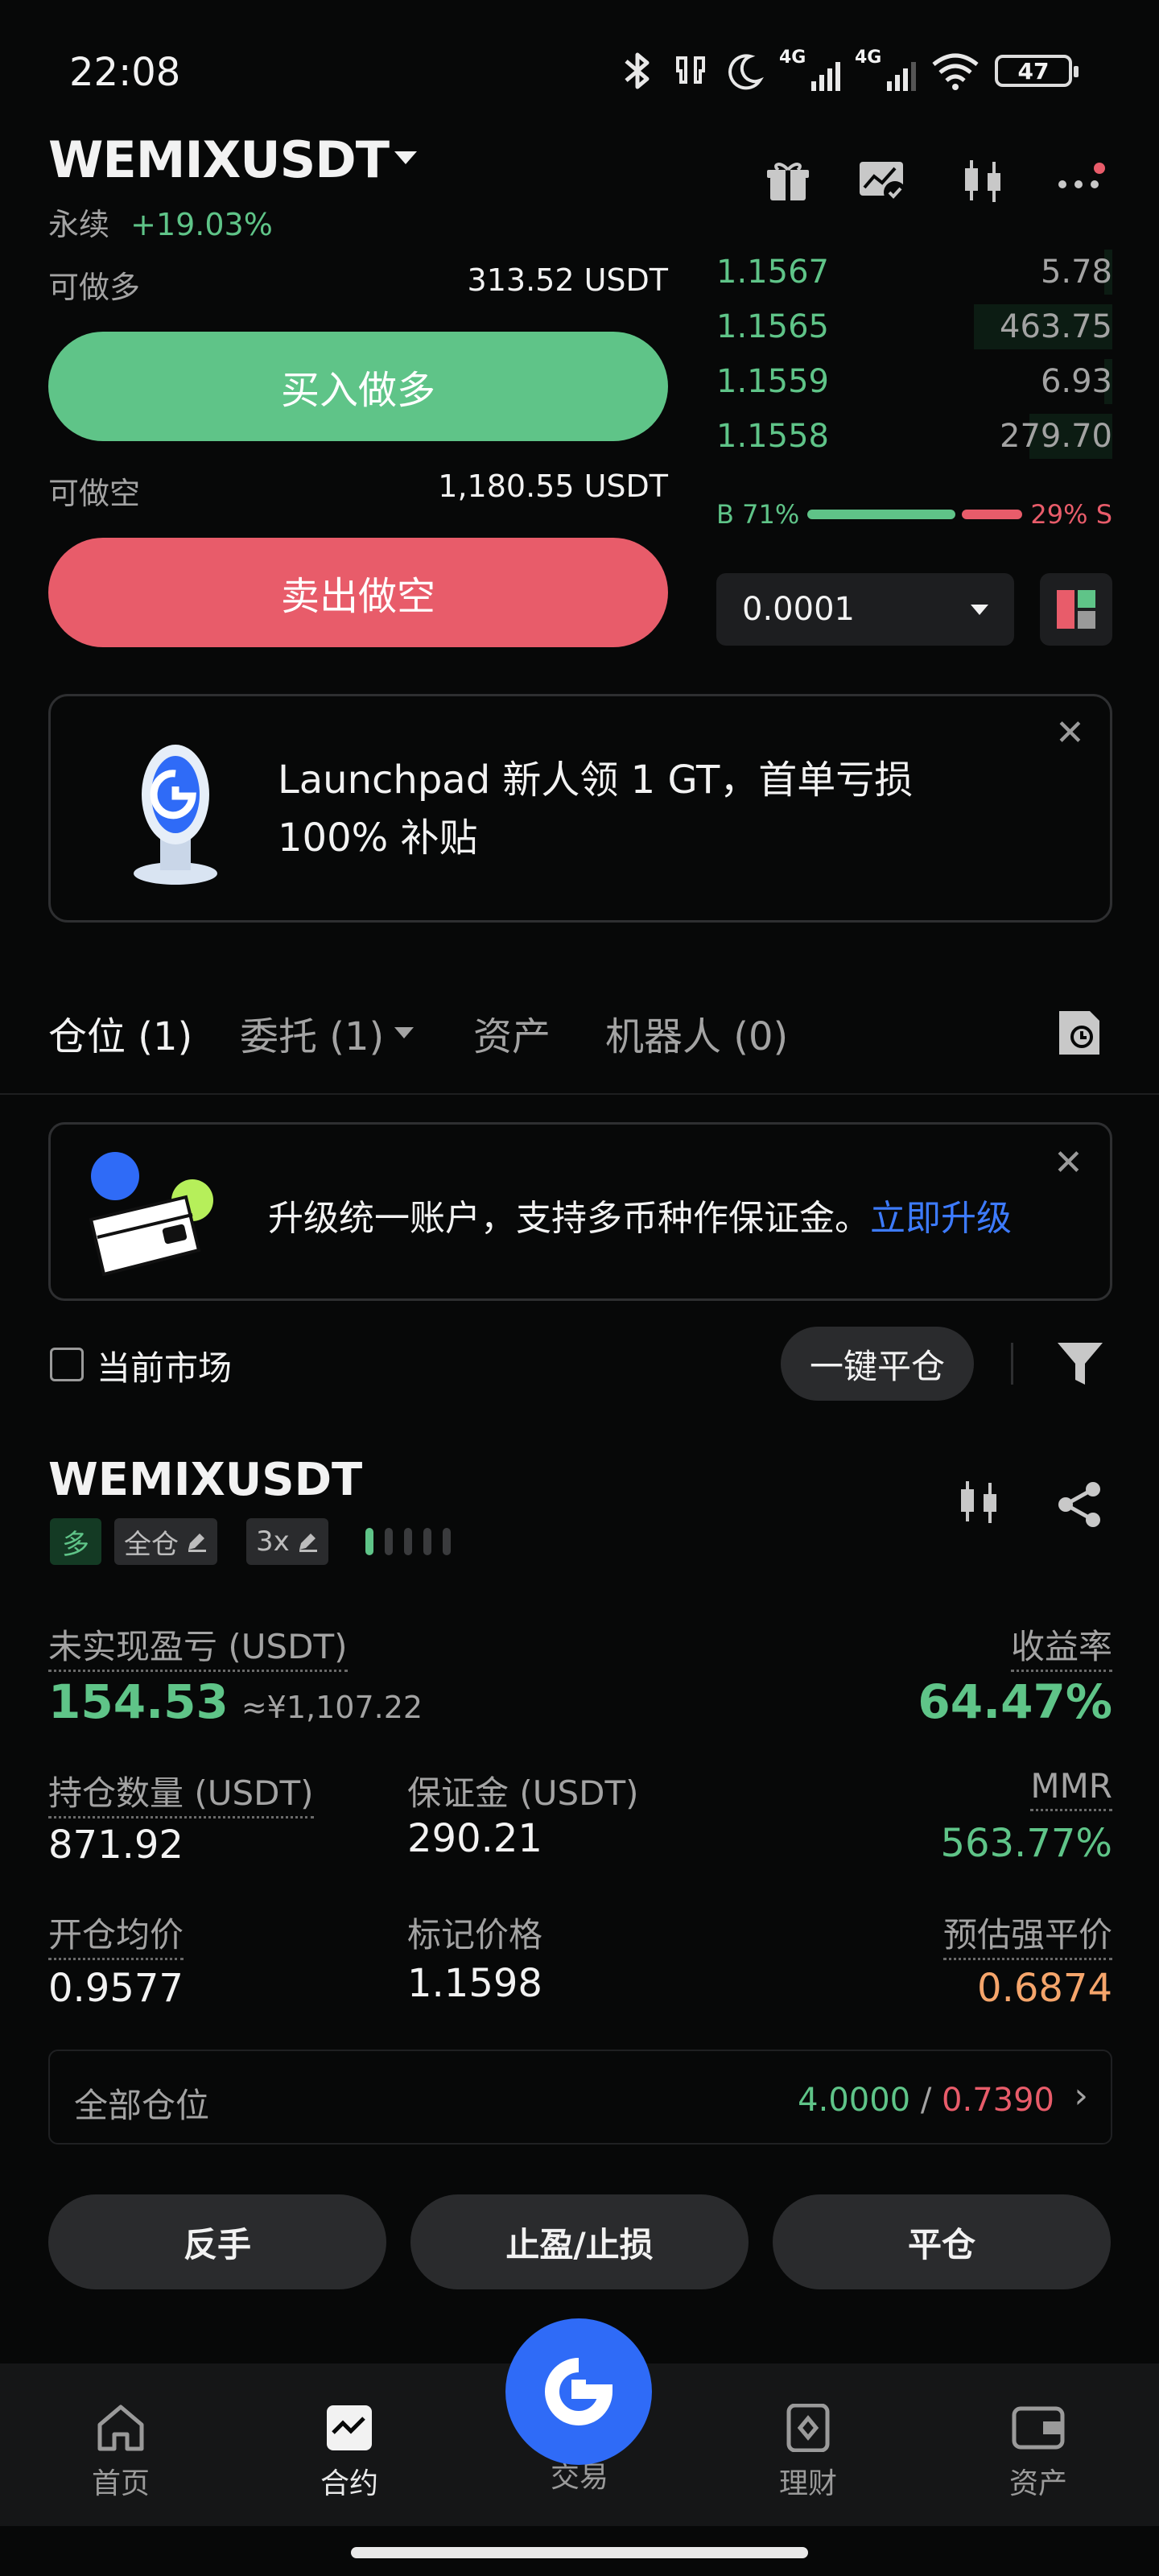 The height and width of the screenshot is (2576, 1159). Describe the element at coordinates (942, 2241) in the screenshot. I see `close-position-button: 平仓` at that location.